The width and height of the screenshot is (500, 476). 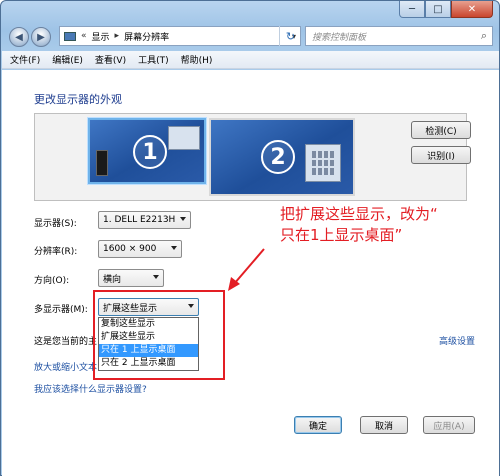 I want to click on forward-button: ▶, so click(x=41, y=37).